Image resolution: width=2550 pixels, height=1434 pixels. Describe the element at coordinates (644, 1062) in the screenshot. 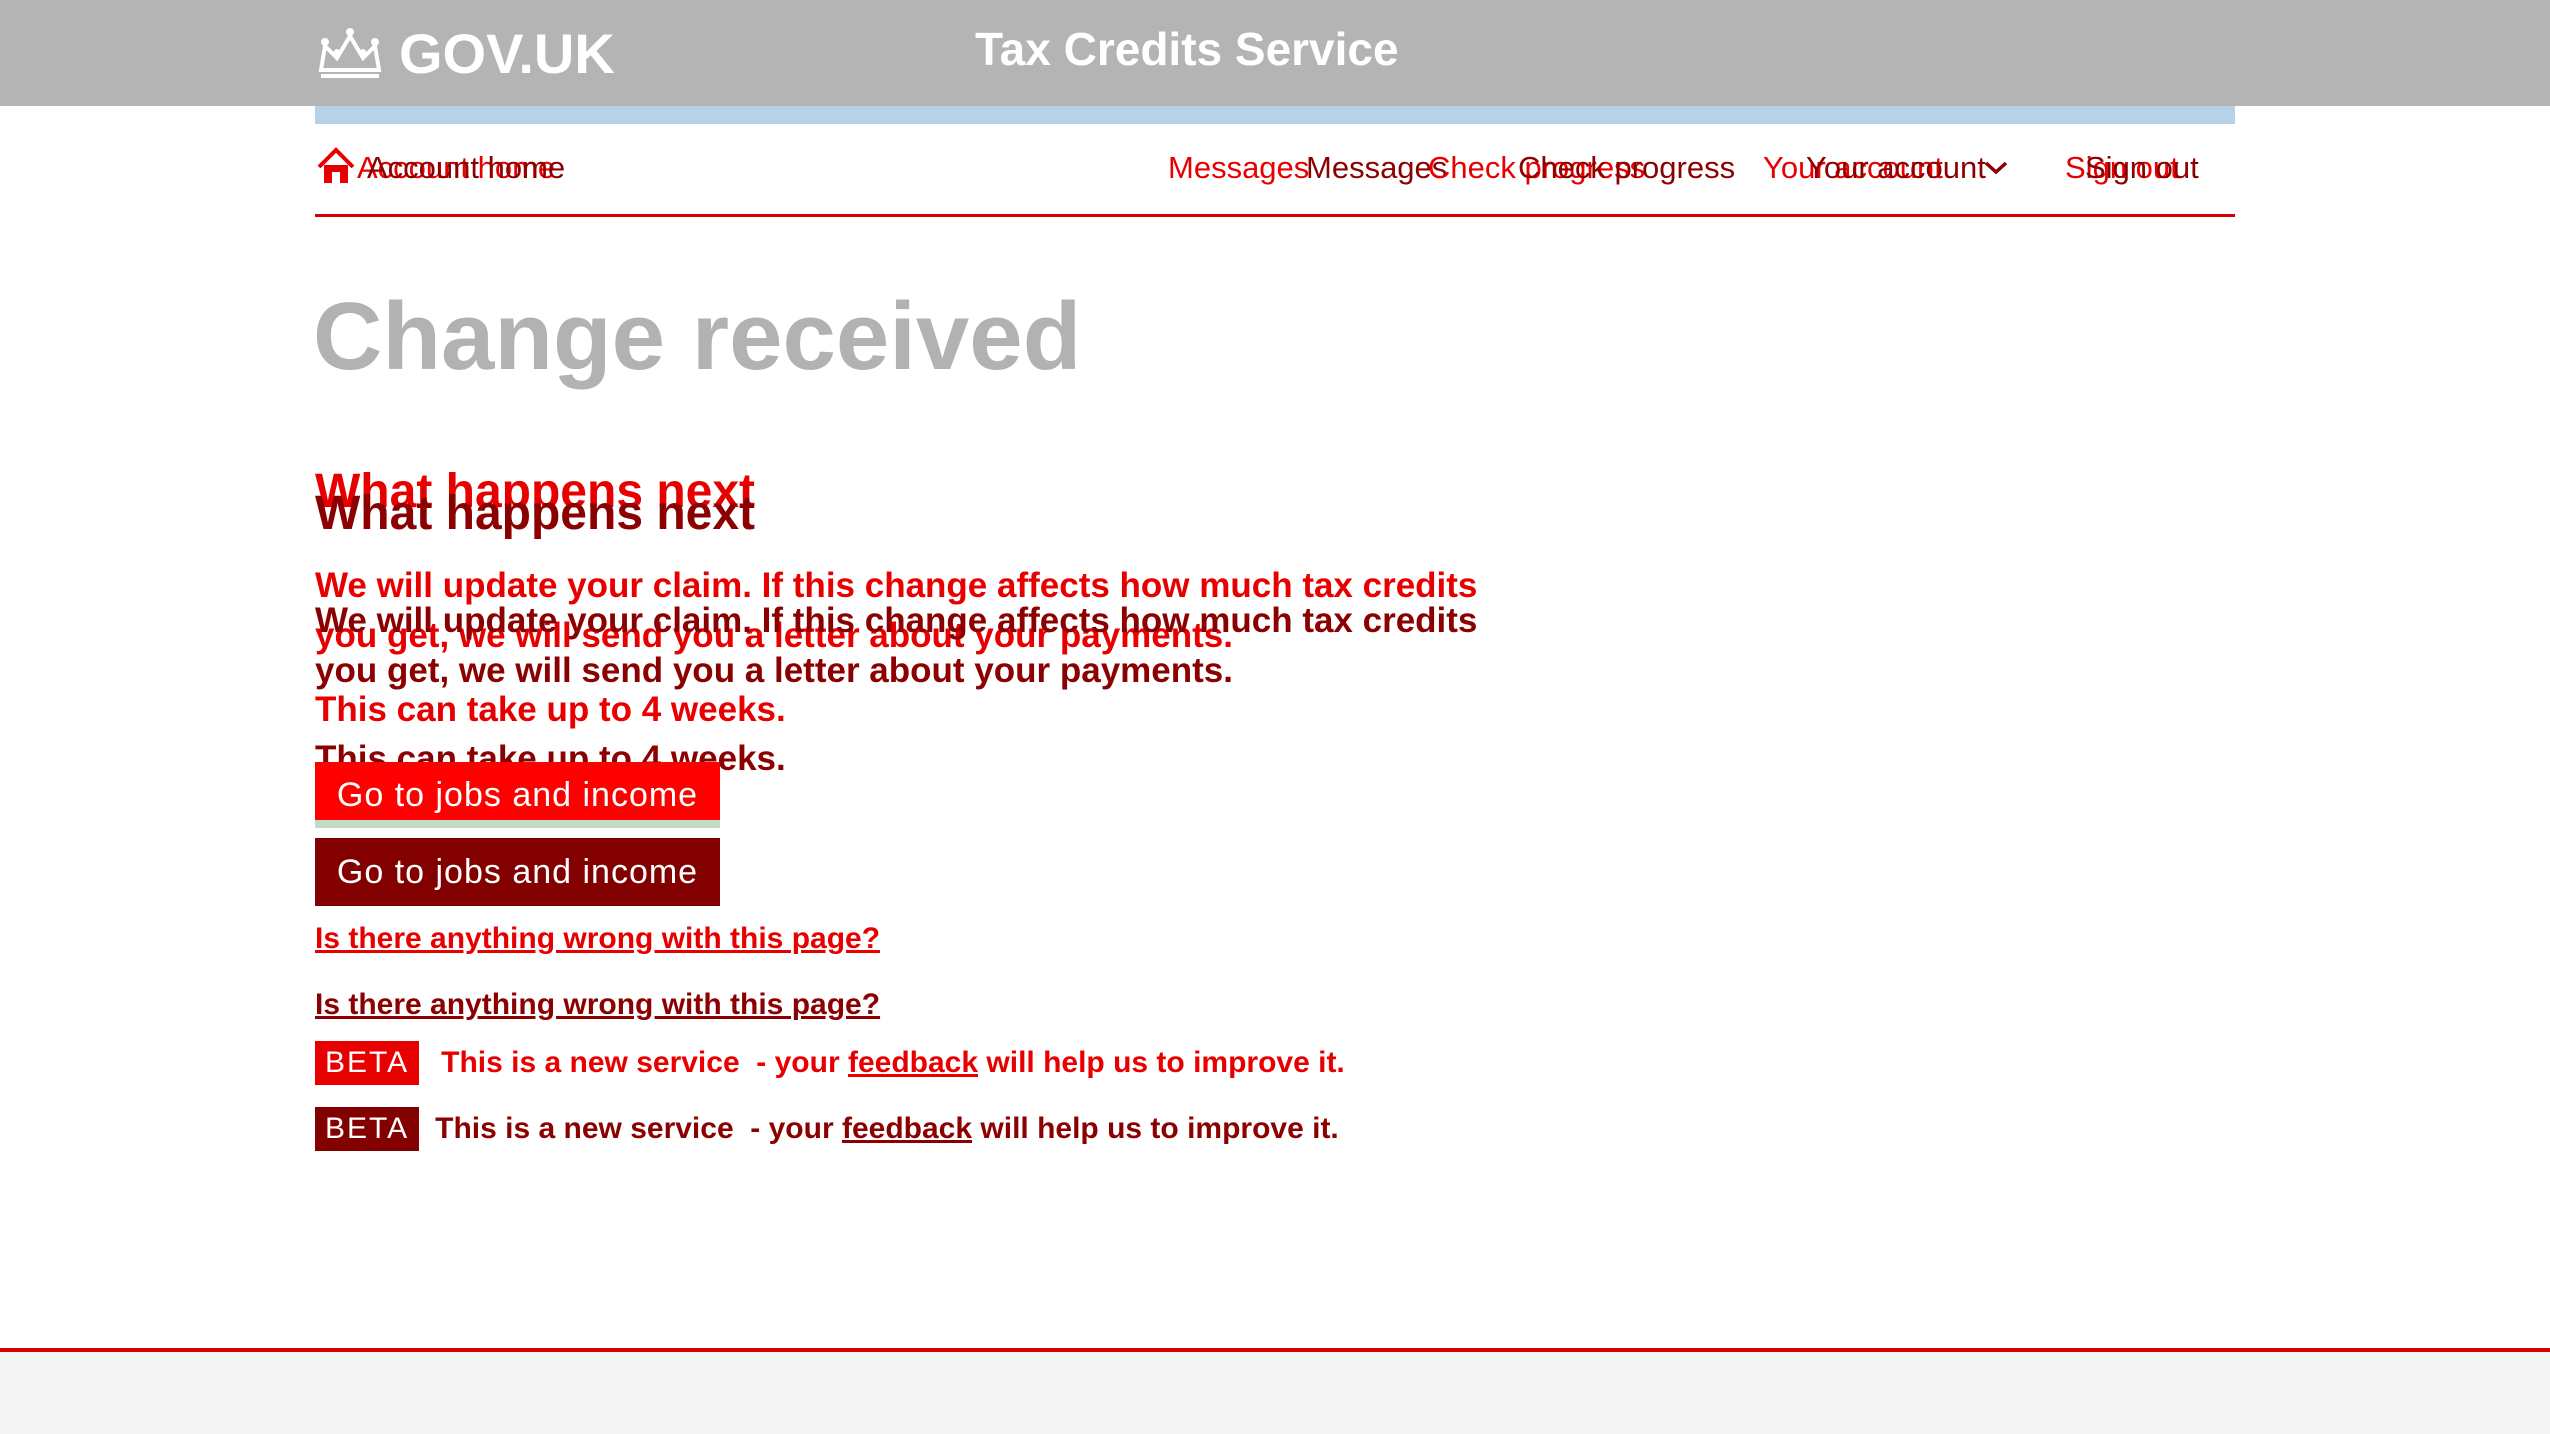

I see `beta-text-before: This is a new service - your` at that location.